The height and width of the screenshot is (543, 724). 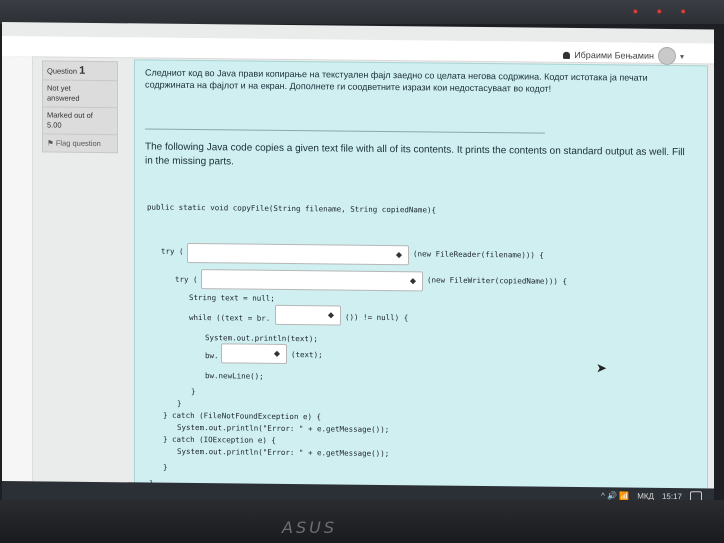 What do you see at coordinates (312, 280) in the screenshot?
I see `answer-select-2: ◆` at bounding box center [312, 280].